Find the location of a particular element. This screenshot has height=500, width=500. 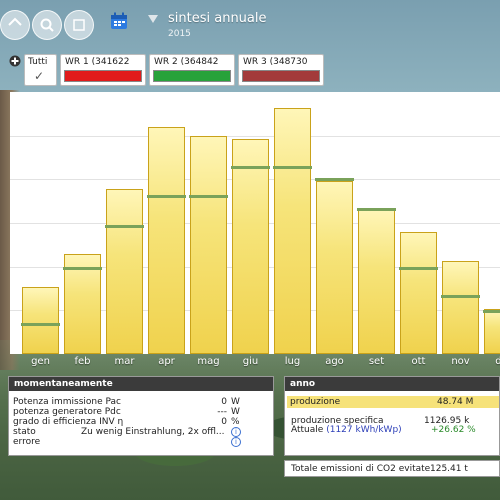

target-line-giu is located at coordinates (250, 167).